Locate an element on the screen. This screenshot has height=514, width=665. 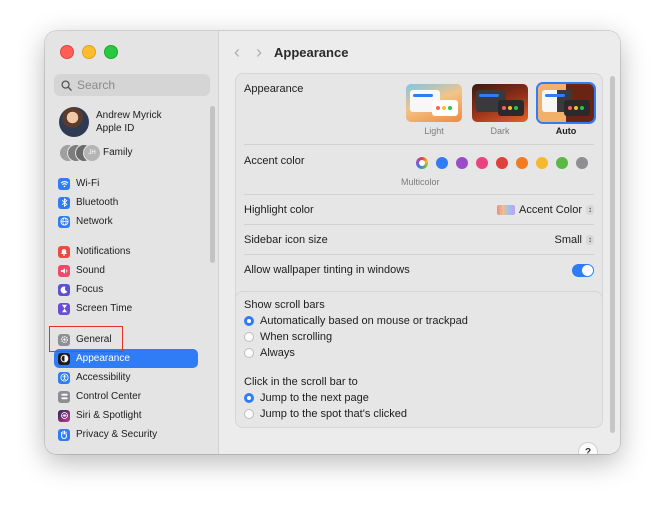
help-button: ? is located at coordinates (588, 448).